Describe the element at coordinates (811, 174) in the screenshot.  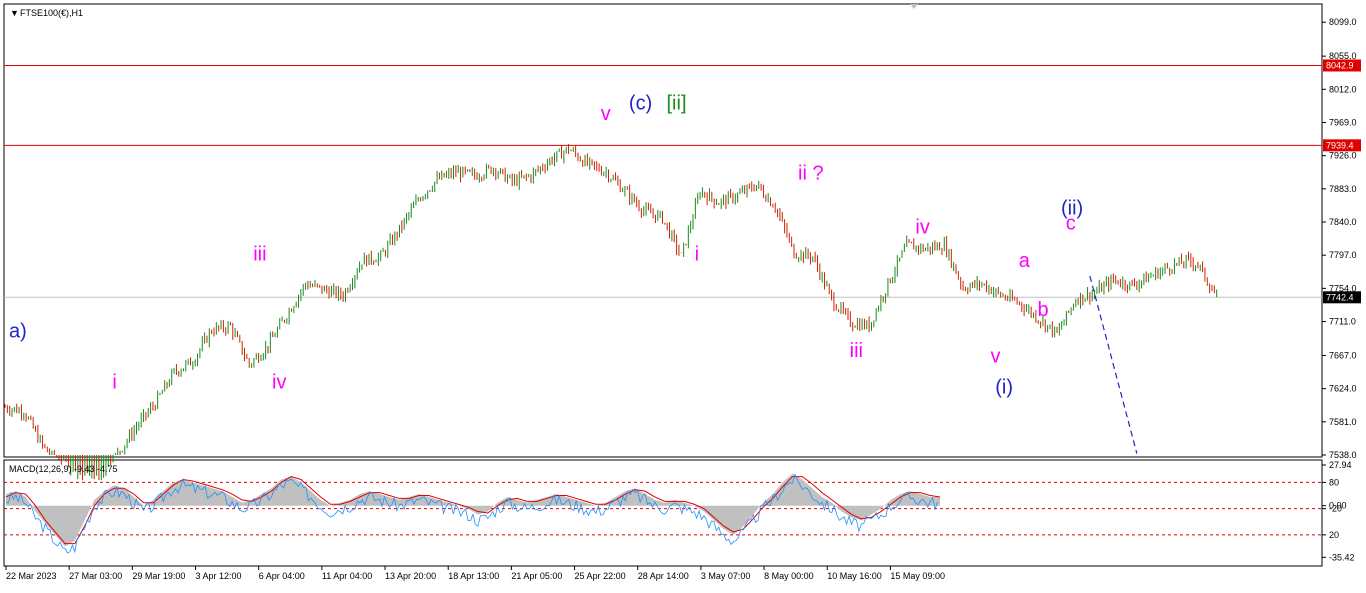
I see `wave-label: ii ?` at that location.